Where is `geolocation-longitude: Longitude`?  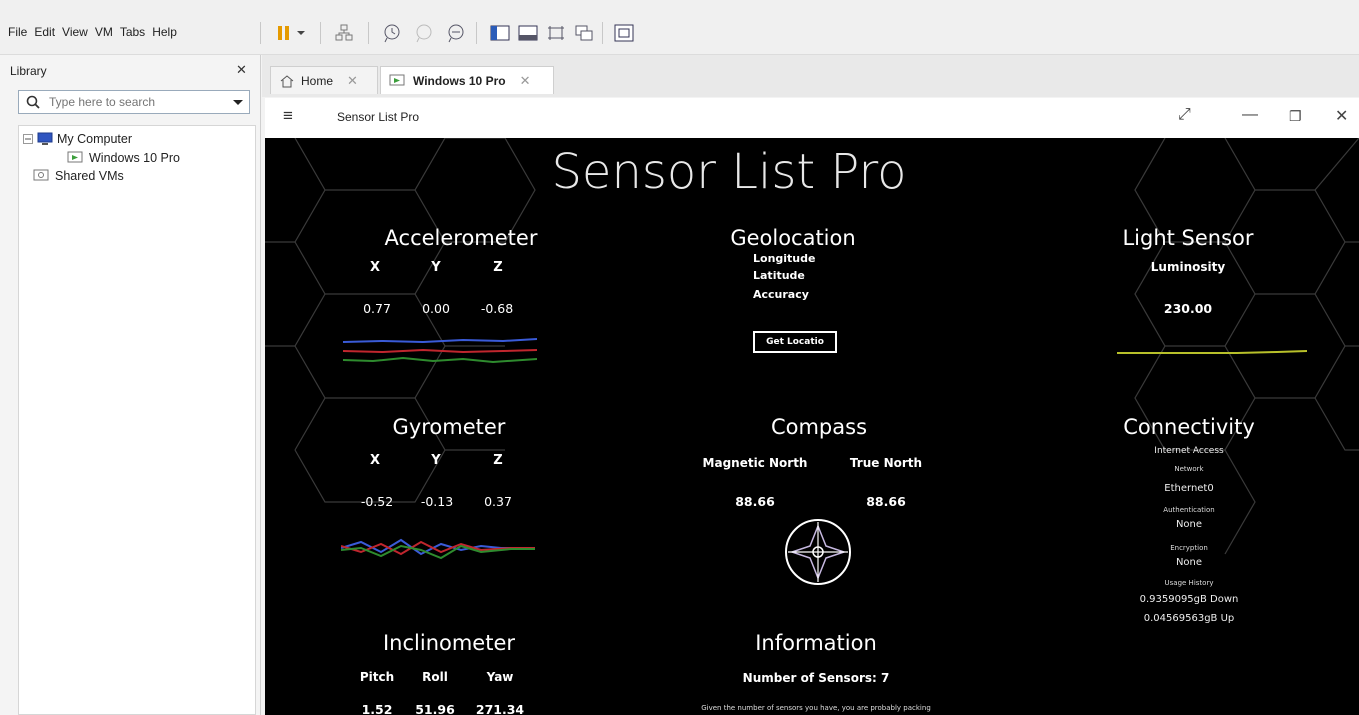
geolocation-longitude: Longitude is located at coordinates (784, 258).